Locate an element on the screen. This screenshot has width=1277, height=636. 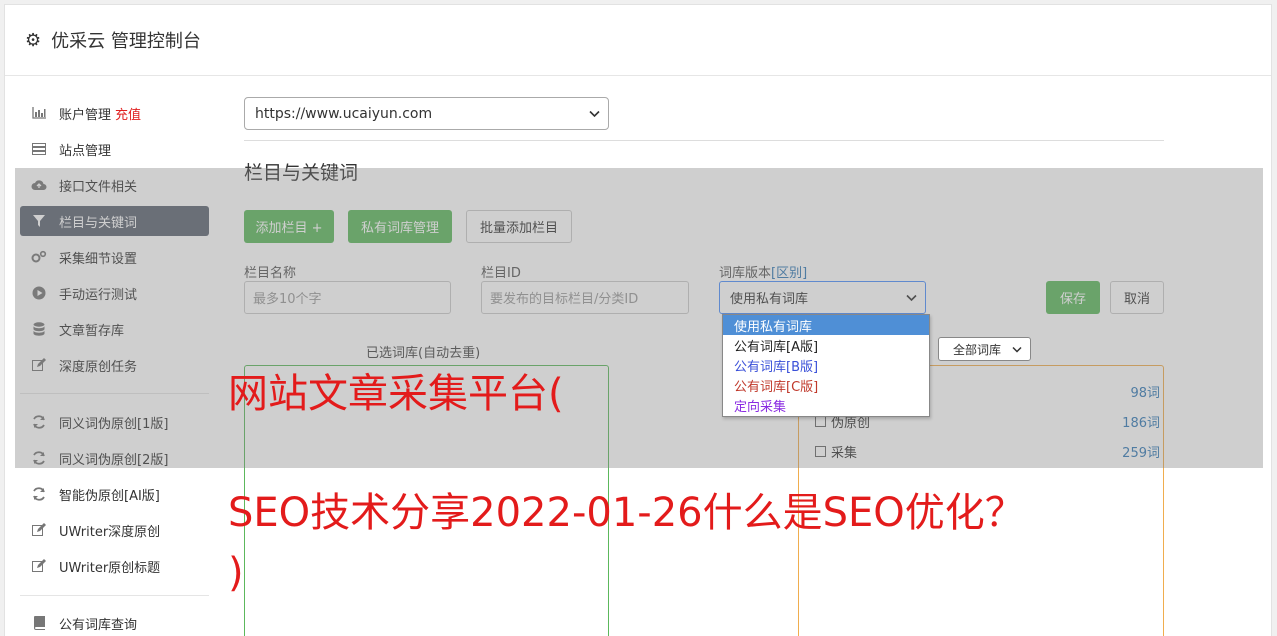
site-select-value: https://www.ucaiyun.com is located at coordinates (344, 113).